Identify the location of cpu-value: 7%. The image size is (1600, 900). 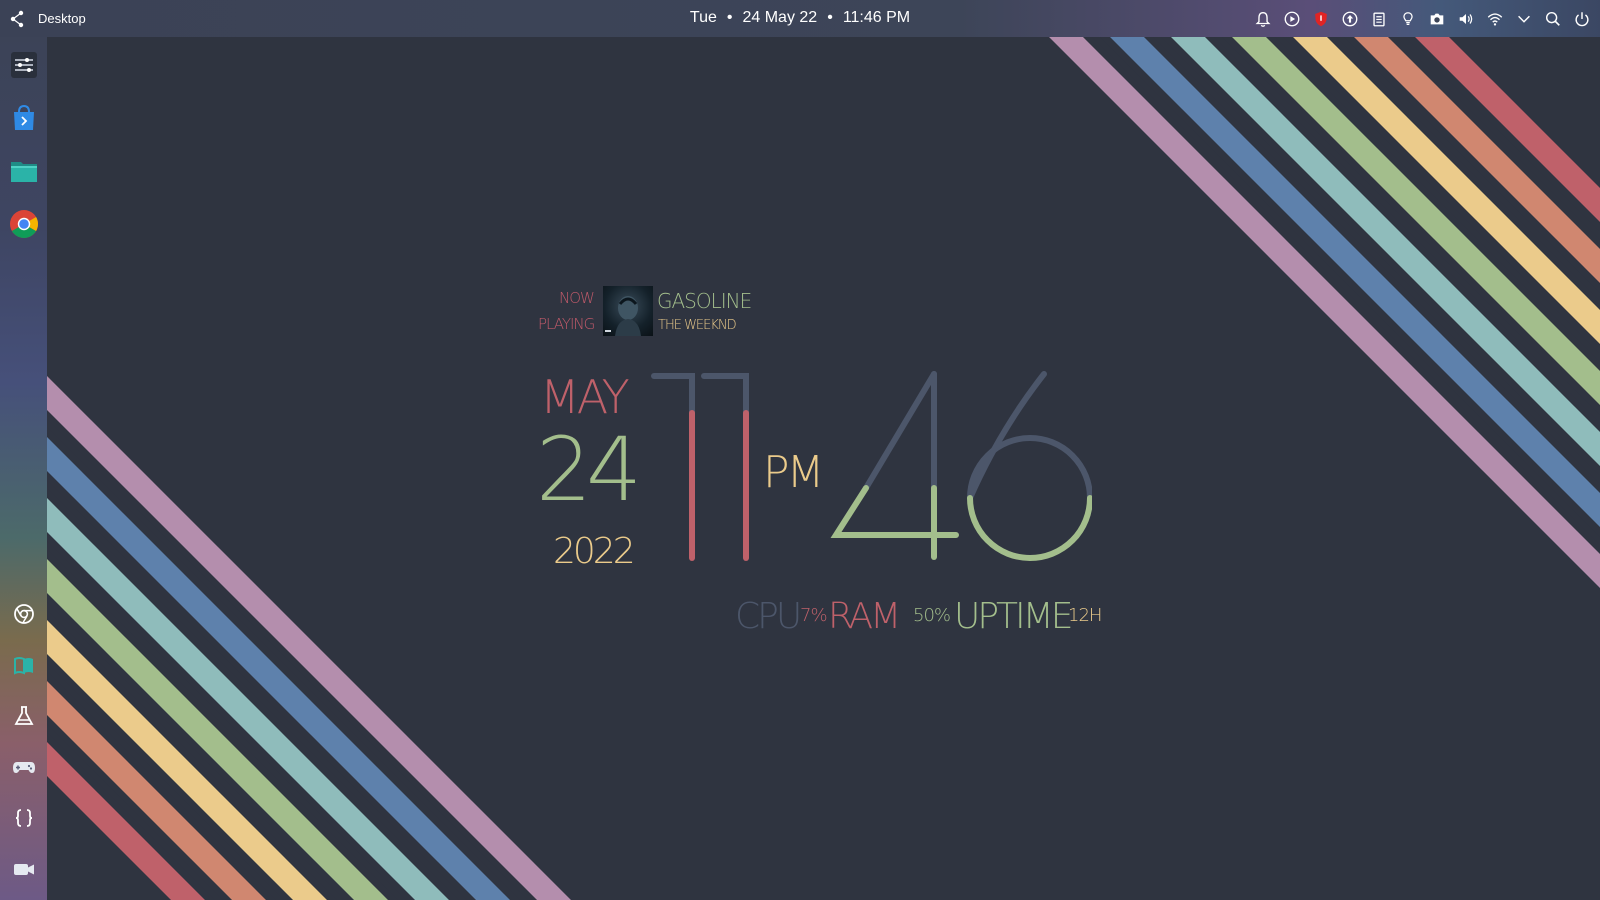
(814, 615).